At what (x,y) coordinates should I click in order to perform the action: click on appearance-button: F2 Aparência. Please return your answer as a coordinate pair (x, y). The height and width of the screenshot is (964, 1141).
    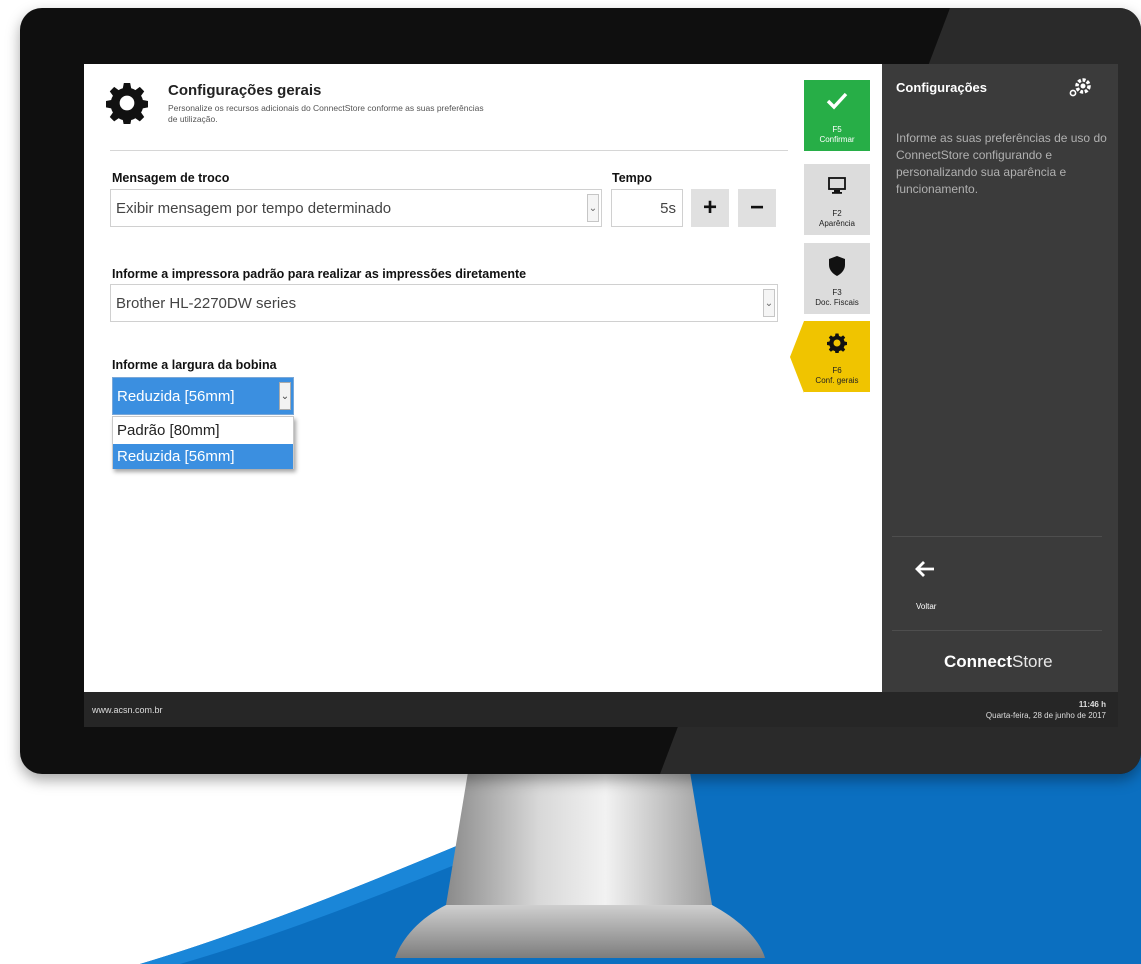
    Looking at the image, I should click on (837, 199).